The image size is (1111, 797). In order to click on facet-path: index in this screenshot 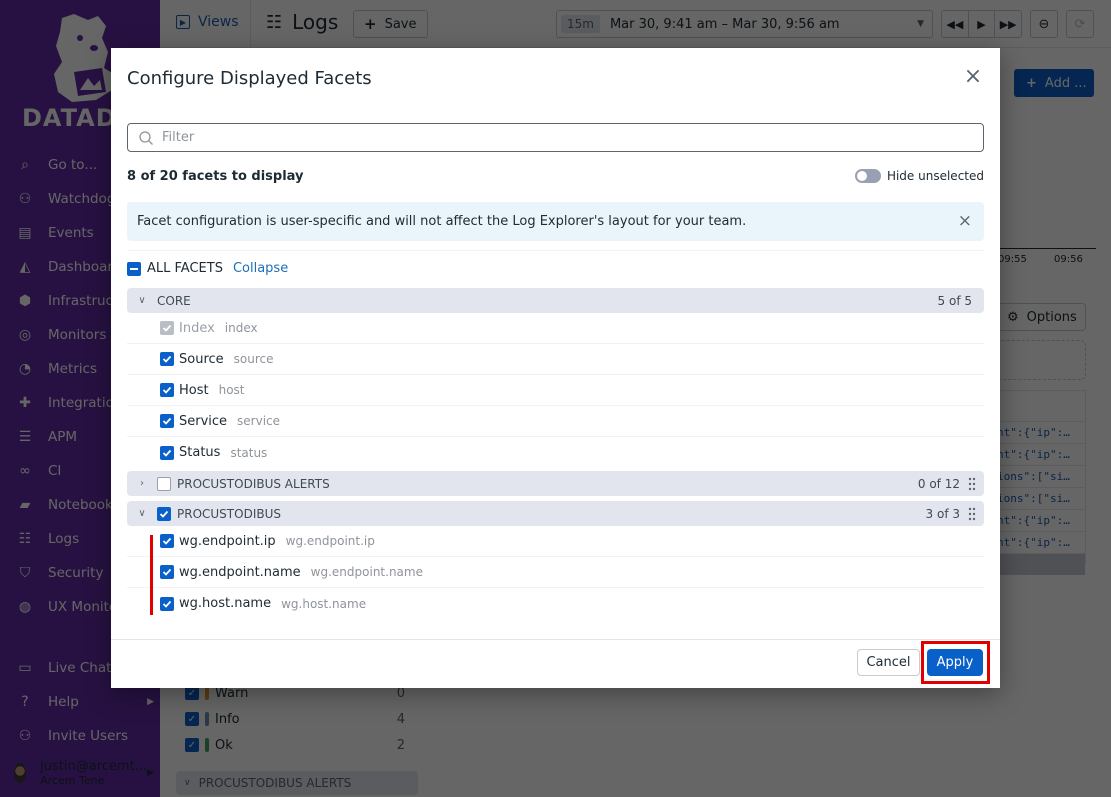, I will do `click(241, 328)`.